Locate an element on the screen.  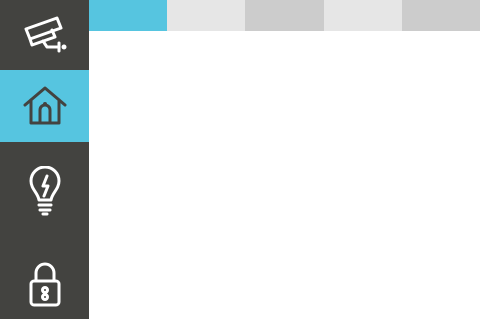
security-camera-icon is located at coordinates (45, 34).